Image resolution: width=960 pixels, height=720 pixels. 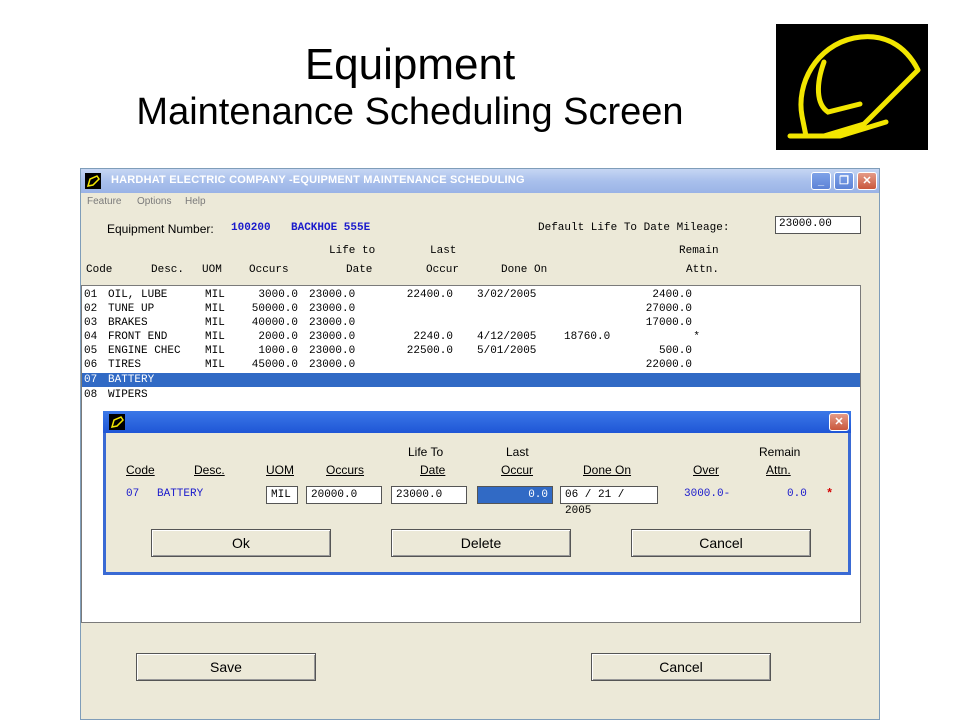 I want to click on dialog-app-icon, so click(x=117, y=422).